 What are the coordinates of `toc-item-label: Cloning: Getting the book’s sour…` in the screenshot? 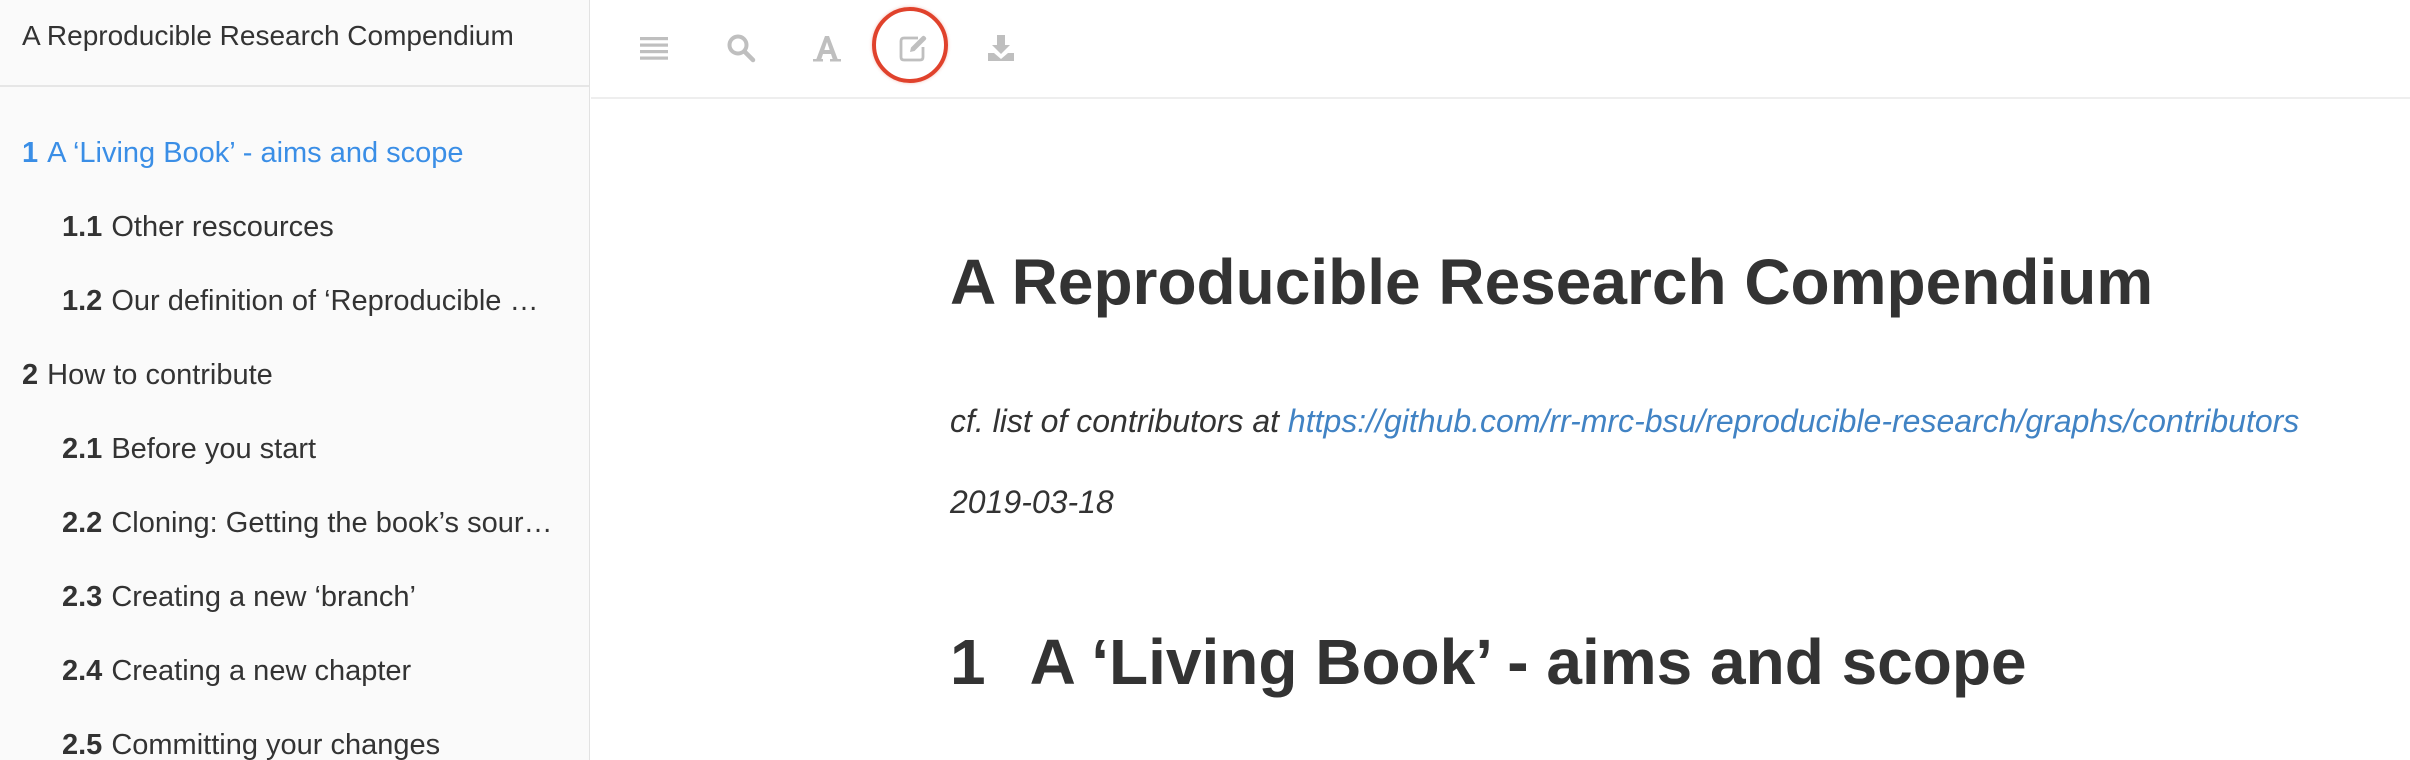 It's located at (332, 523).